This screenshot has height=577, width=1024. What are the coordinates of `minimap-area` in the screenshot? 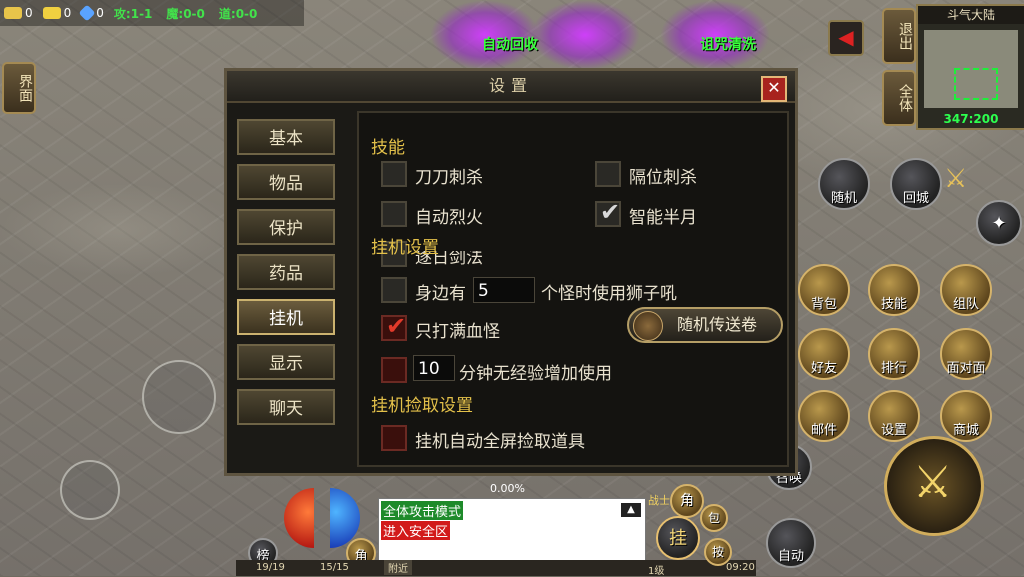 It's located at (971, 69).